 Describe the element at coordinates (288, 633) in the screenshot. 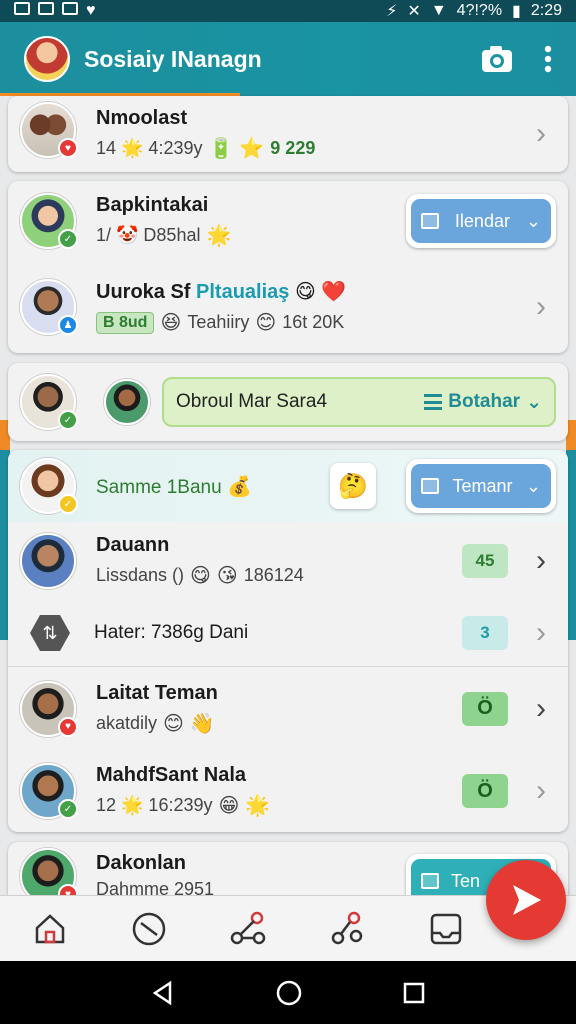

I see `list-item: ⇅ Hater: 7386g Dani 3 ›` at that location.